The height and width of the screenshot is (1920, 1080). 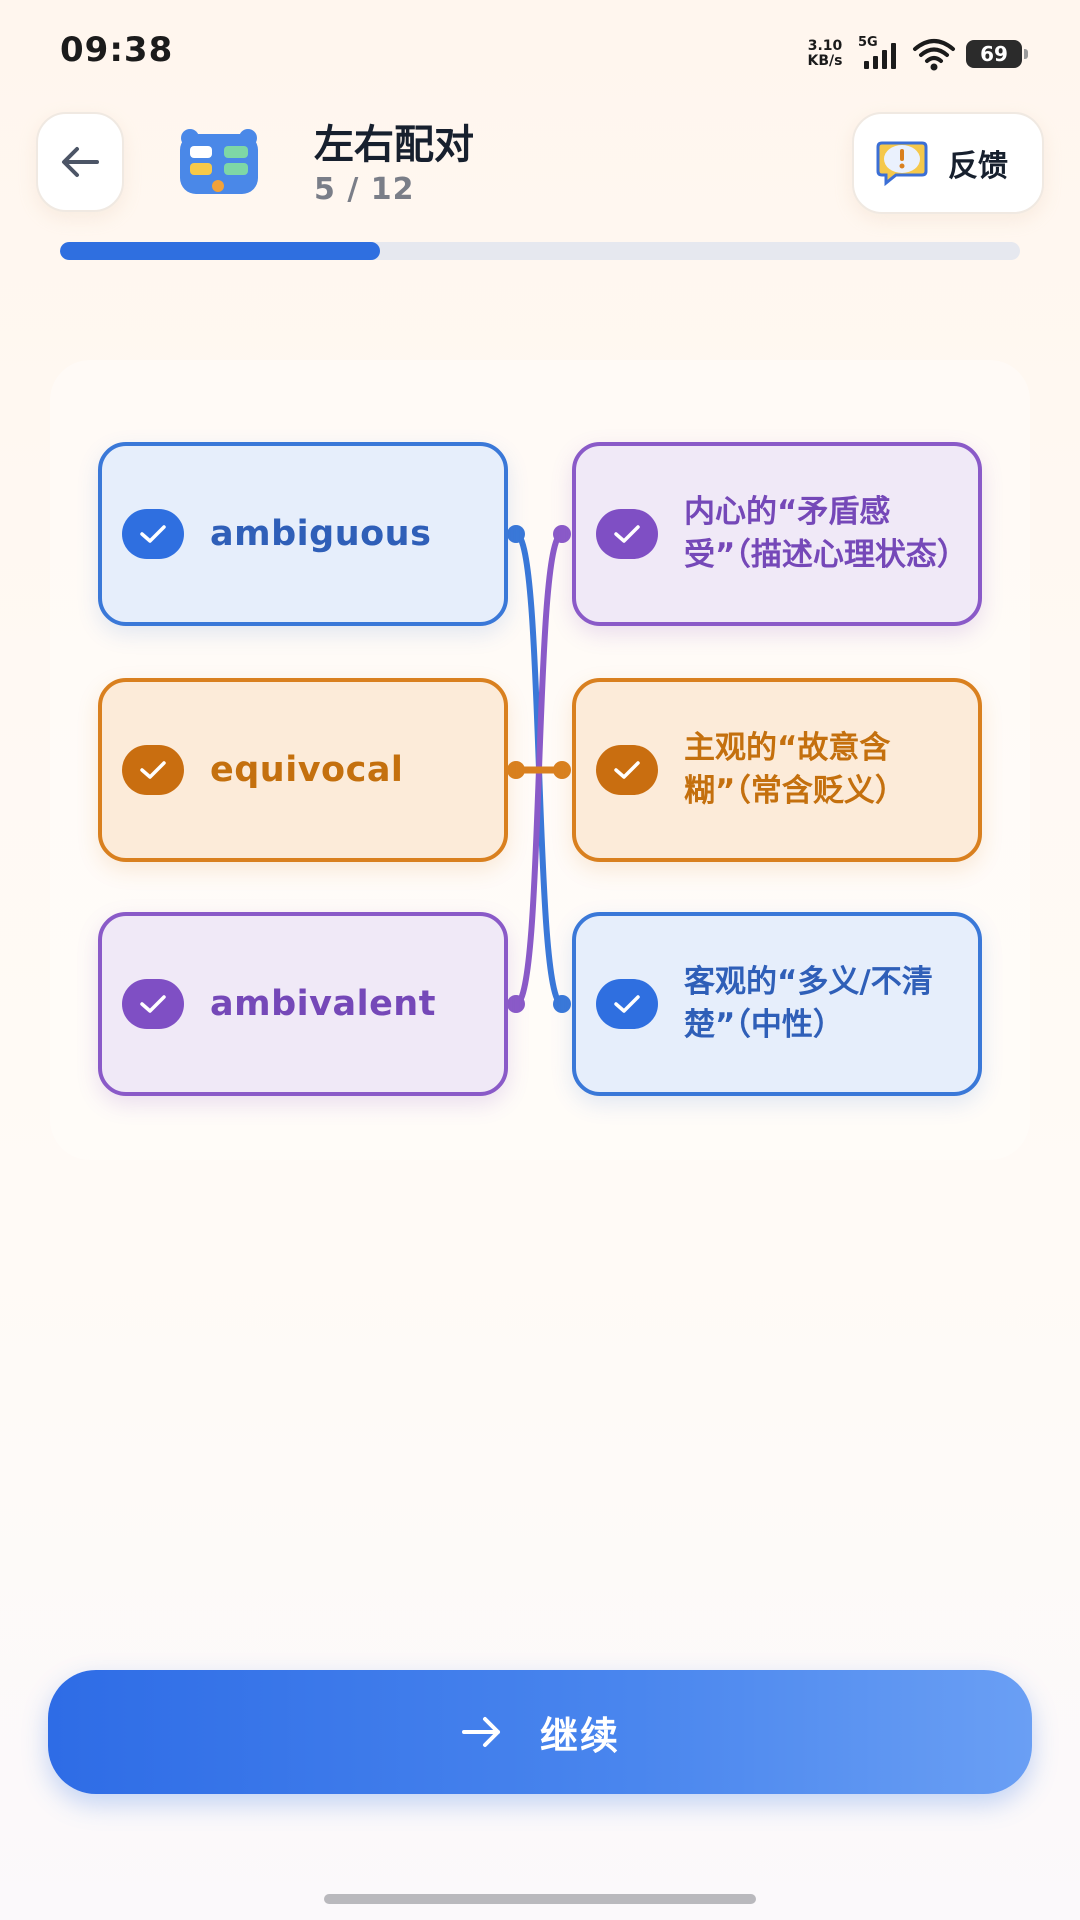 I want to click on arrow-left-icon, so click(x=80, y=162).